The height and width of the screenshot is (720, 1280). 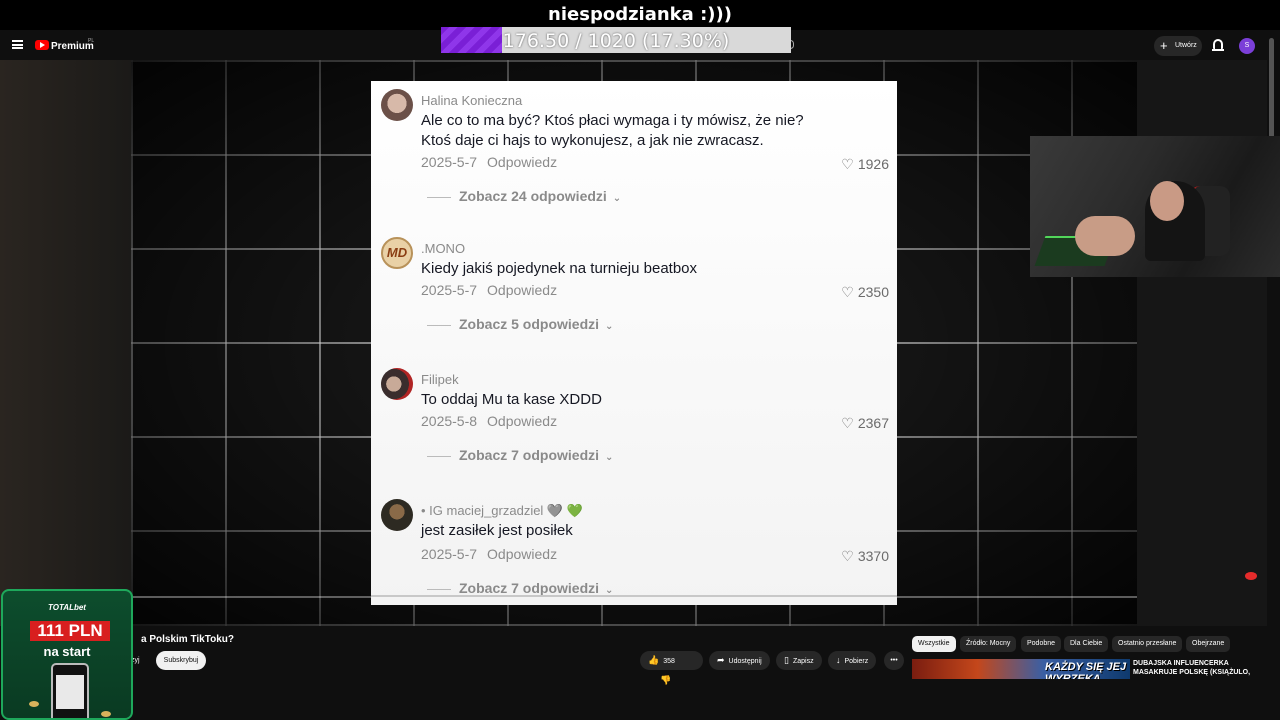 What do you see at coordinates (529, 324) in the screenshot?
I see `view-replies-label: Zobacz 5 odpowiedzi` at bounding box center [529, 324].